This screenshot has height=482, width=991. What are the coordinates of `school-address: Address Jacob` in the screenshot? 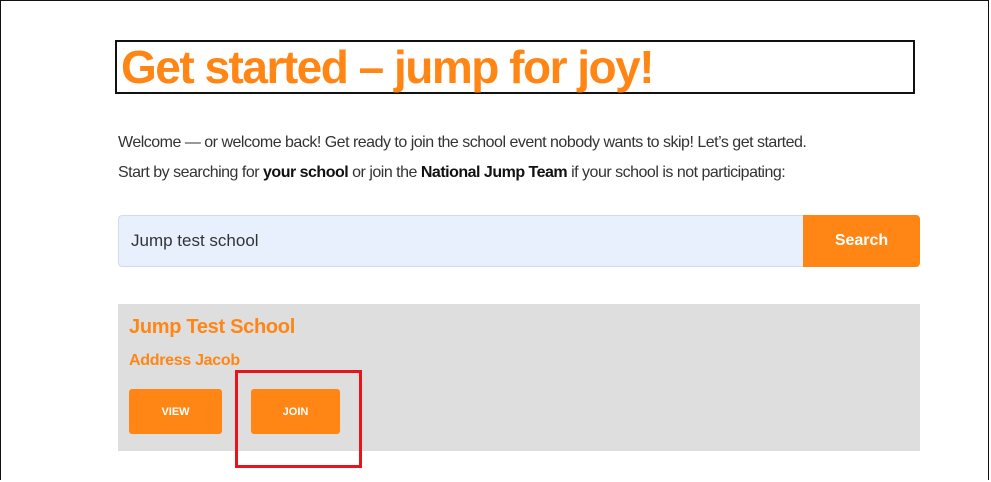 It's located at (184, 360).